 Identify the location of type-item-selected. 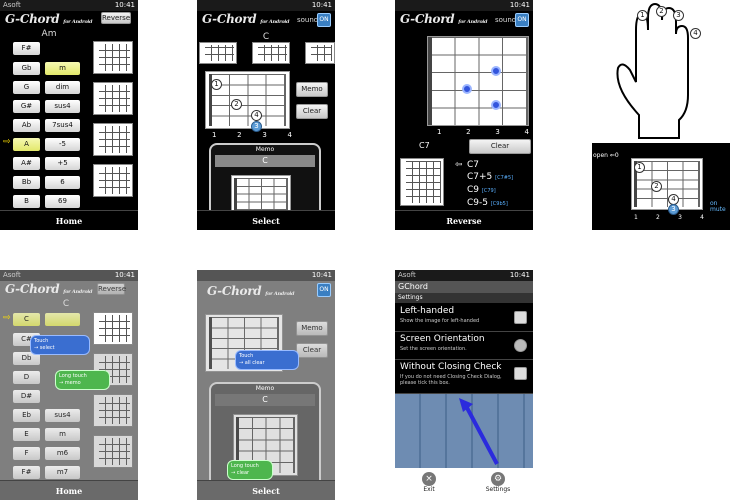
(62, 319).